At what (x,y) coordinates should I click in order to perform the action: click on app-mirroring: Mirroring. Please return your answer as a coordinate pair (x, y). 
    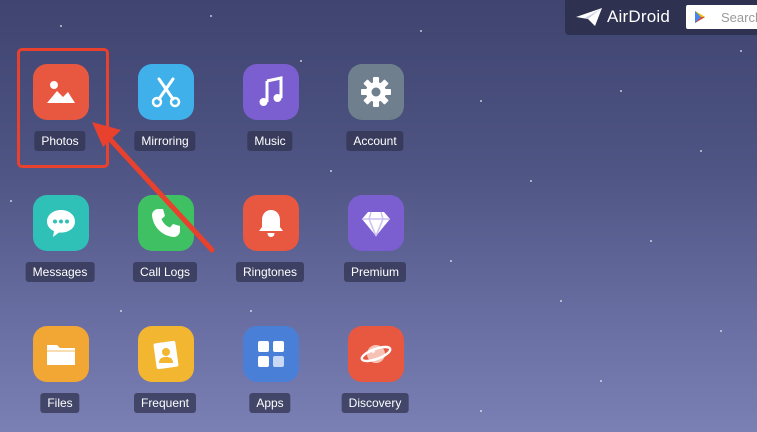
    Looking at the image, I should click on (165, 114).